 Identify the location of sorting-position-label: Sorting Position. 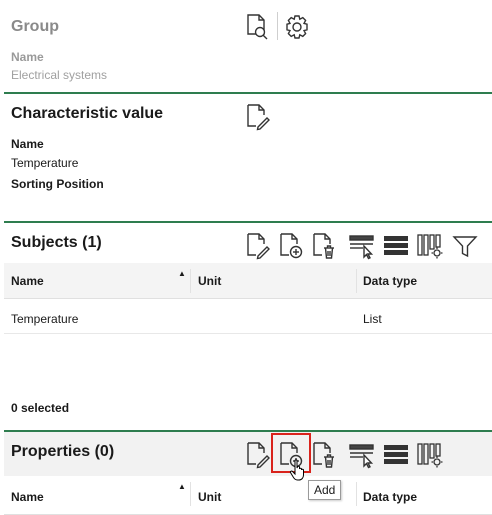
(57, 184).